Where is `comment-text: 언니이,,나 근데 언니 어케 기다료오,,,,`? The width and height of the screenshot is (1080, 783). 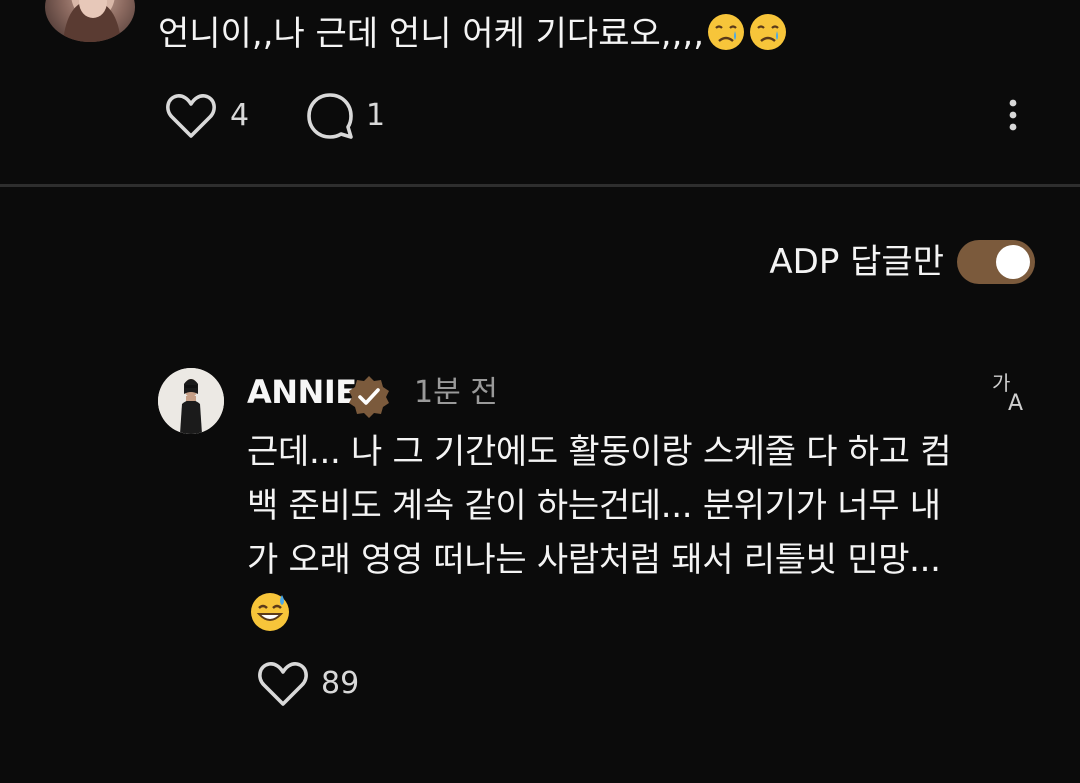 comment-text: 언니이,,나 근데 언니 어케 기다료오,,,, is located at coordinates (473, 34).